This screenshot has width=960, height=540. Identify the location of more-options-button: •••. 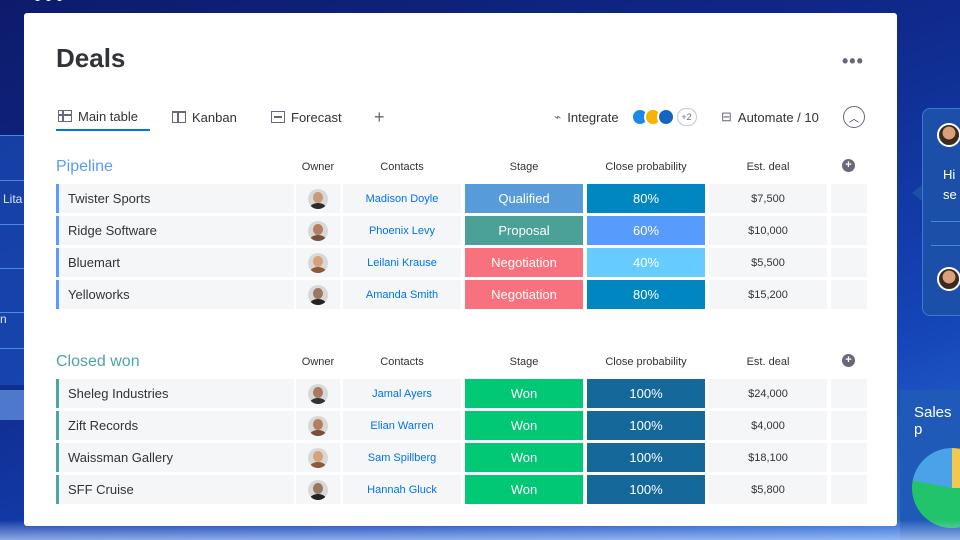
(853, 61).